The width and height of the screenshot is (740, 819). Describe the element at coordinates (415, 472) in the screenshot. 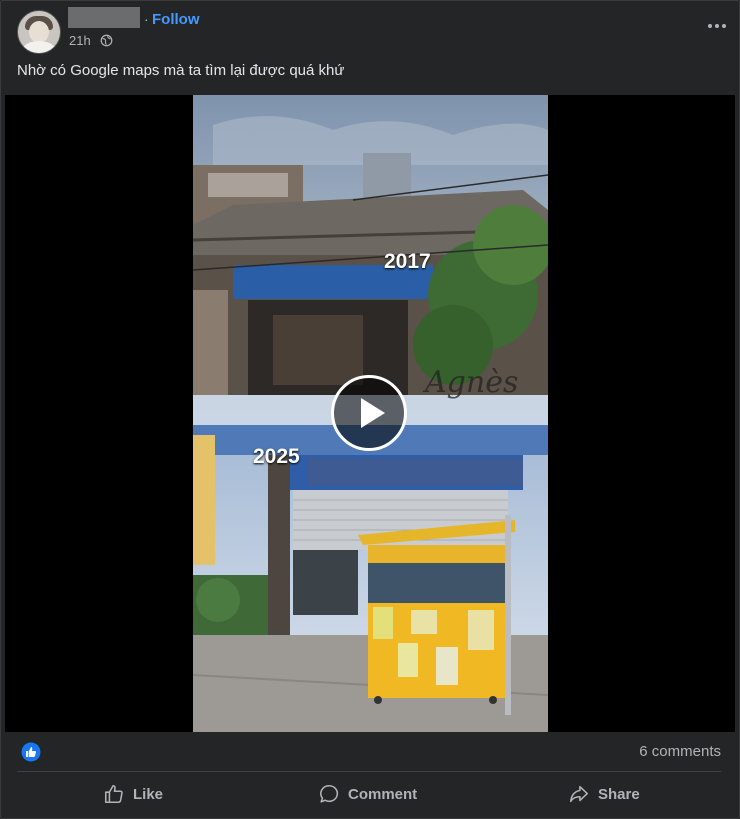

I see `shop-sign-redacted` at that location.